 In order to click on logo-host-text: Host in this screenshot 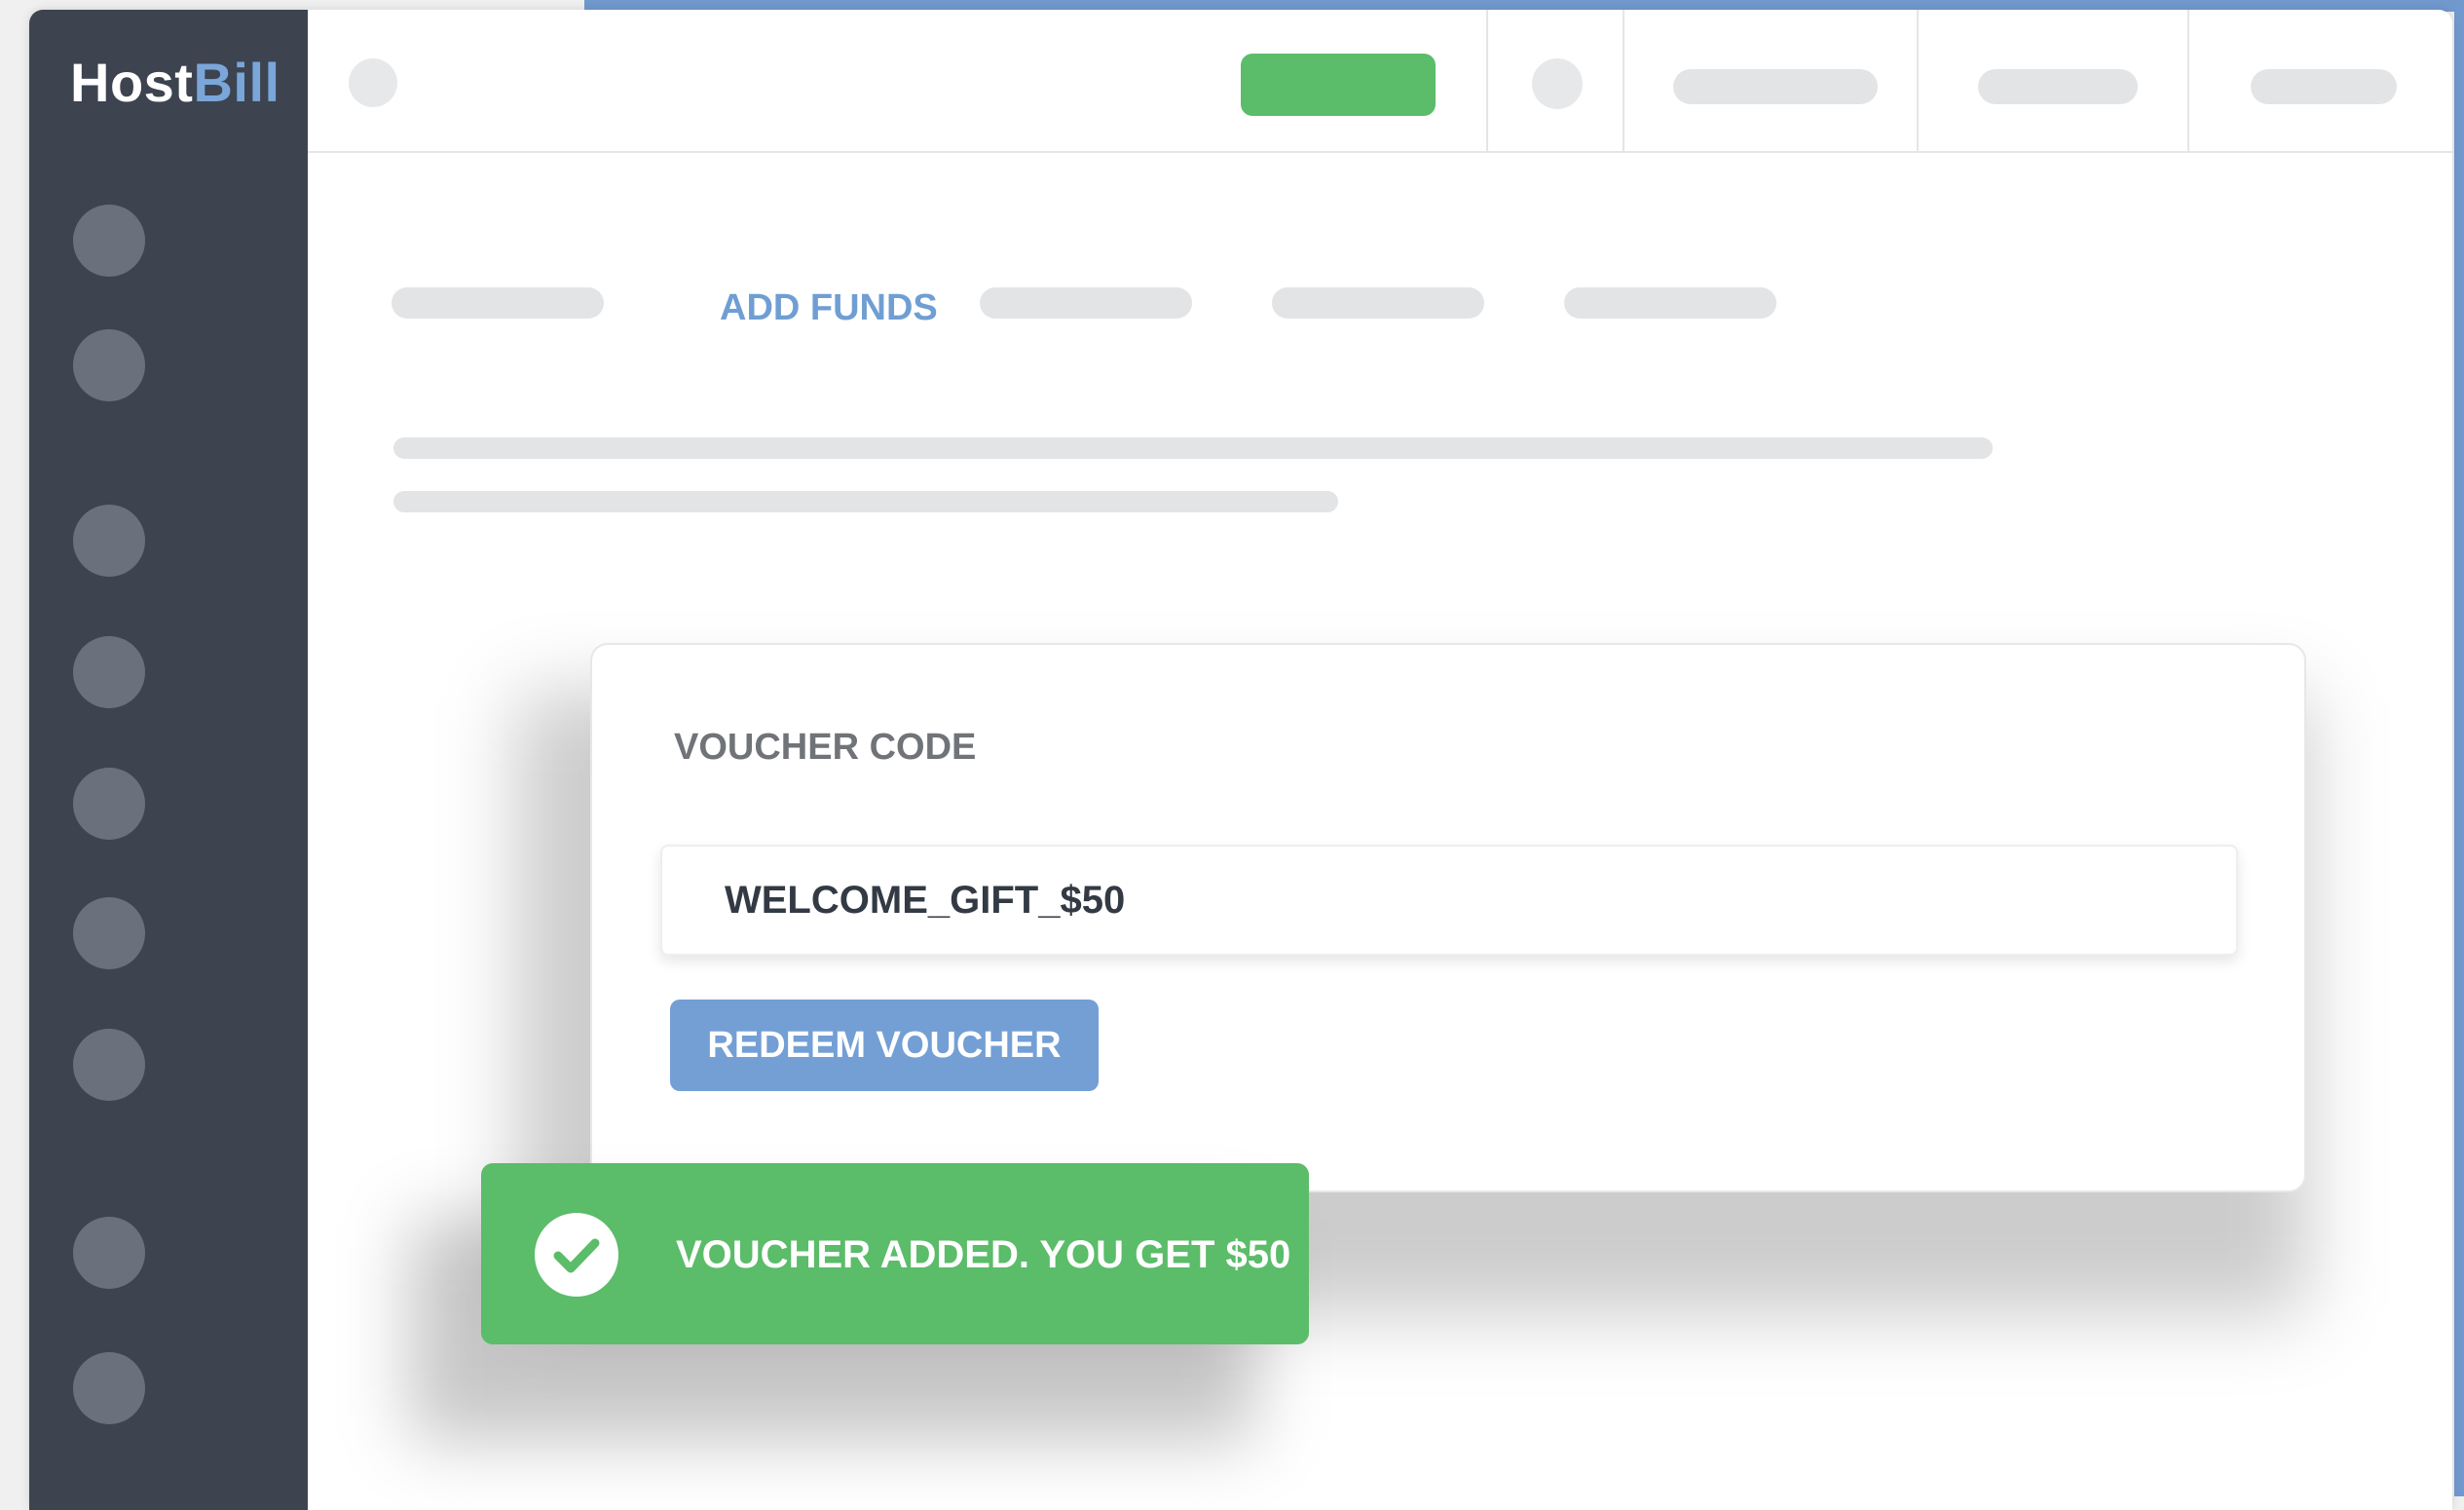, I will do `click(132, 82)`.